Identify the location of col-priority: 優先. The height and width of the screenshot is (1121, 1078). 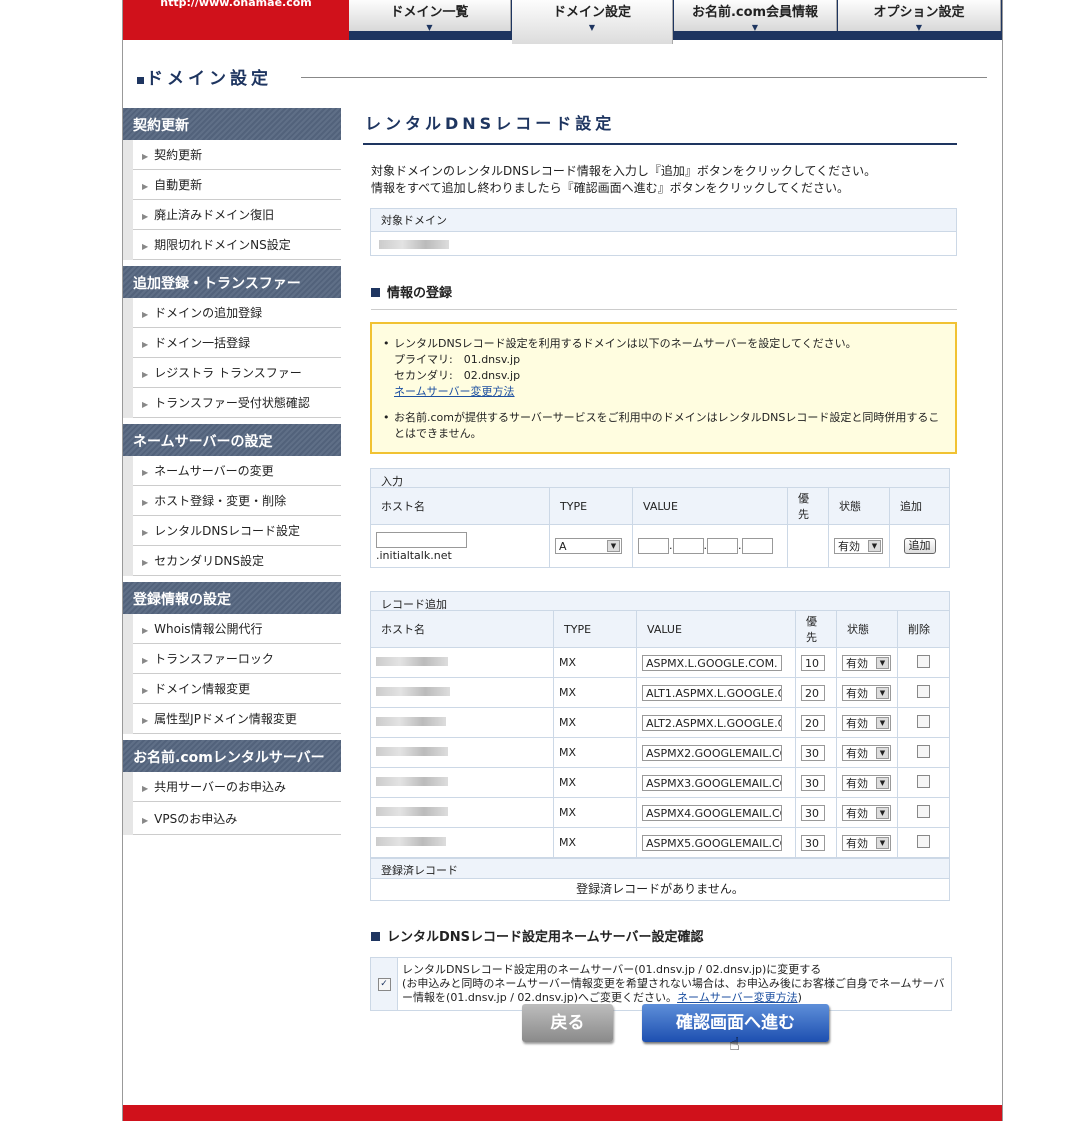
(816, 629).